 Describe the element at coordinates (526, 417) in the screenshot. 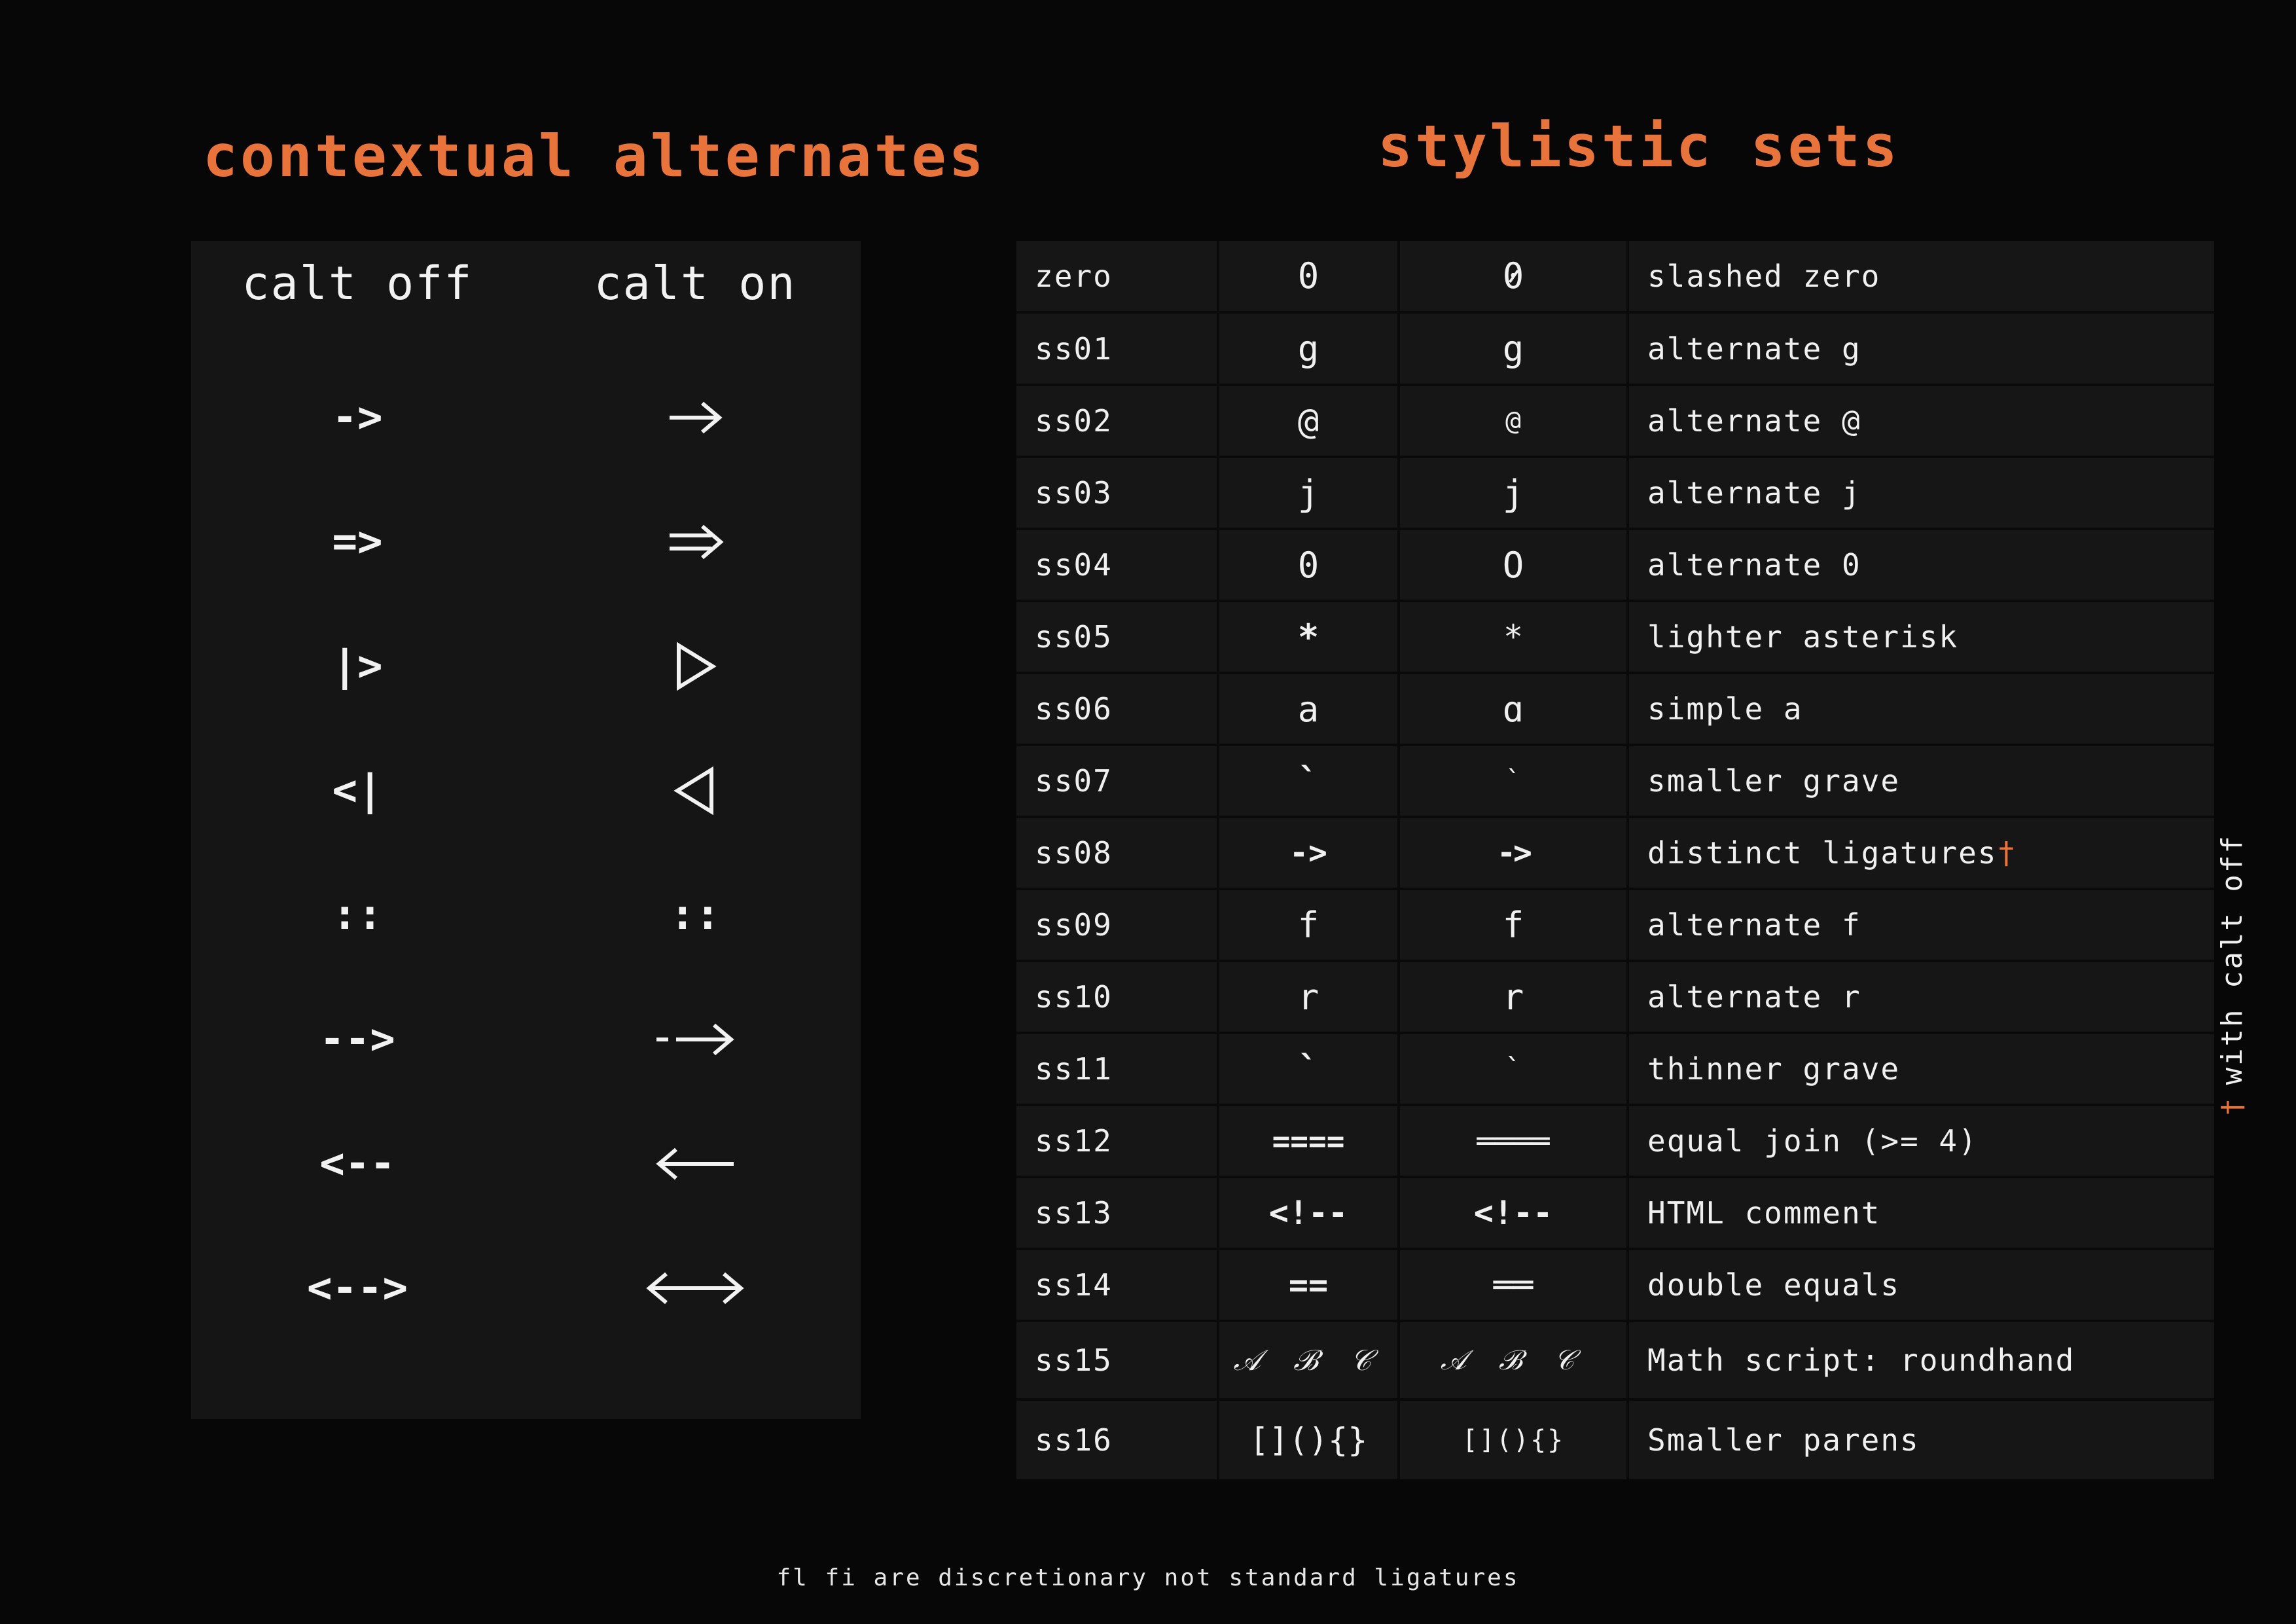

I see `calt-row: ->` at that location.